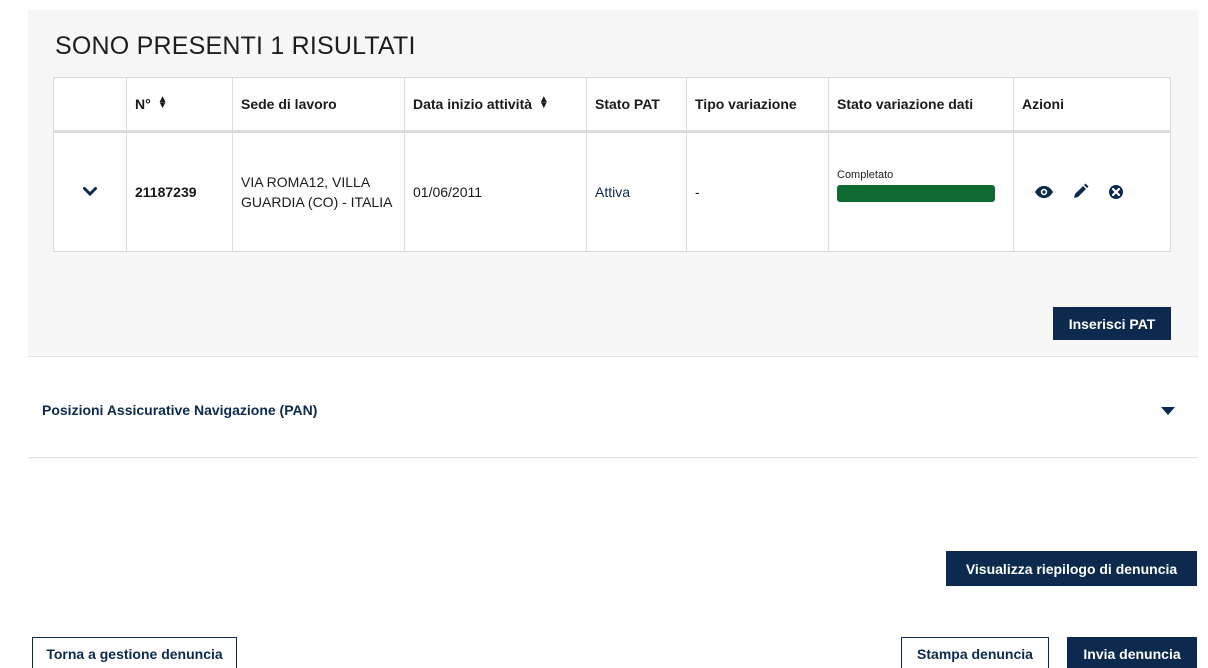 The height and width of the screenshot is (668, 1208). Describe the element at coordinates (1092, 191) in the screenshot. I see `actions-cell` at that location.